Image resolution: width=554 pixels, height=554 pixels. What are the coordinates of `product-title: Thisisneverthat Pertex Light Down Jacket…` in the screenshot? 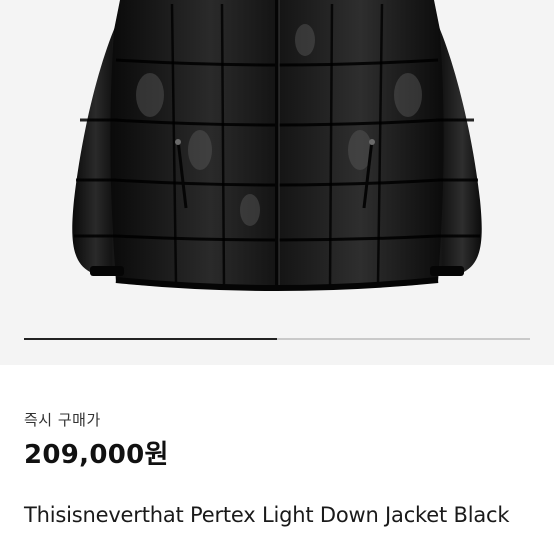 It's located at (267, 515).